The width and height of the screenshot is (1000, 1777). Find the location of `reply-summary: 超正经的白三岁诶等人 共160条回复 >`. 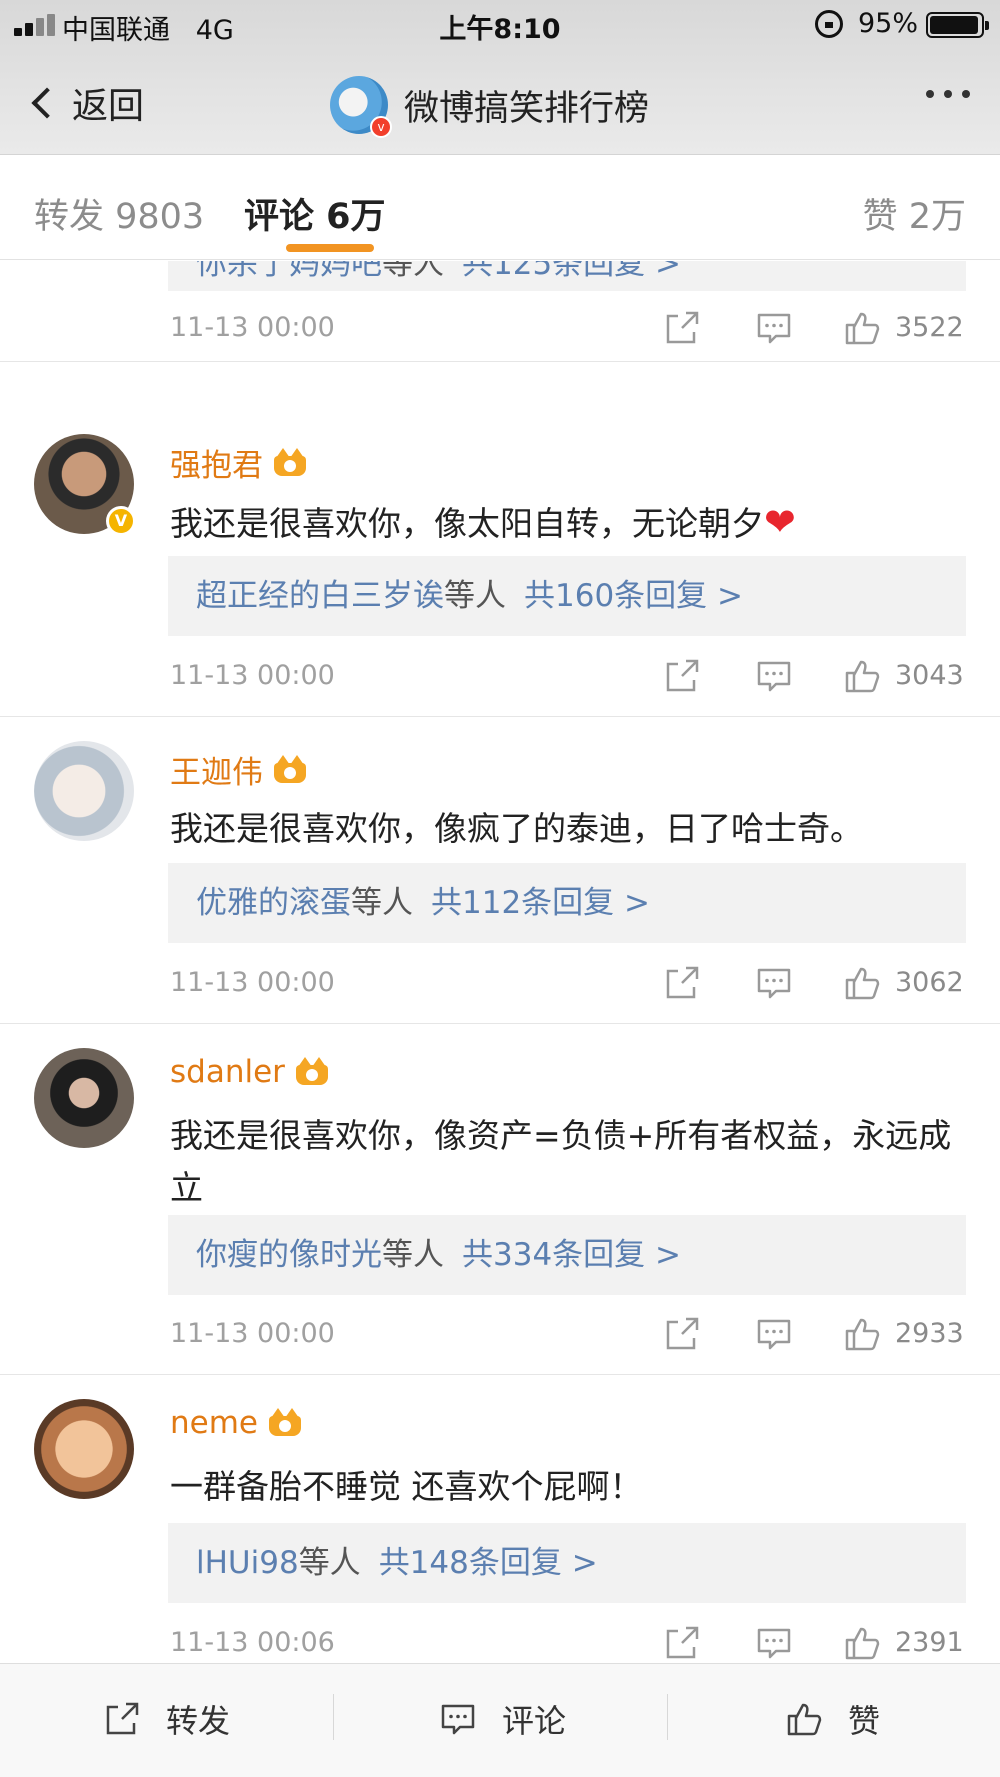

reply-summary: 超正经的白三岁诶等人 共160条回复 > is located at coordinates (567, 596).